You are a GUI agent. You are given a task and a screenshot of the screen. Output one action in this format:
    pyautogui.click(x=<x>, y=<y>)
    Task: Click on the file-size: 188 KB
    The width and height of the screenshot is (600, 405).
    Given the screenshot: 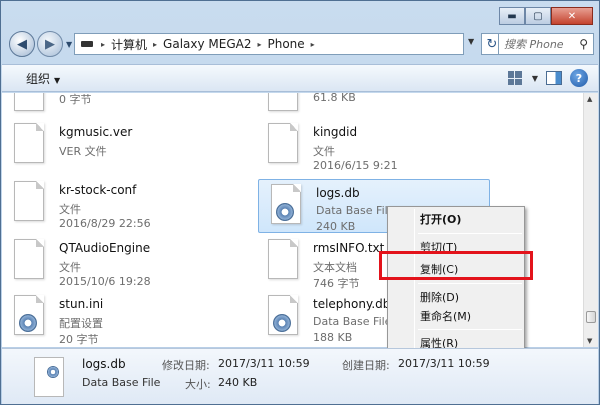 What is the action you would take?
    pyautogui.click(x=333, y=337)
    